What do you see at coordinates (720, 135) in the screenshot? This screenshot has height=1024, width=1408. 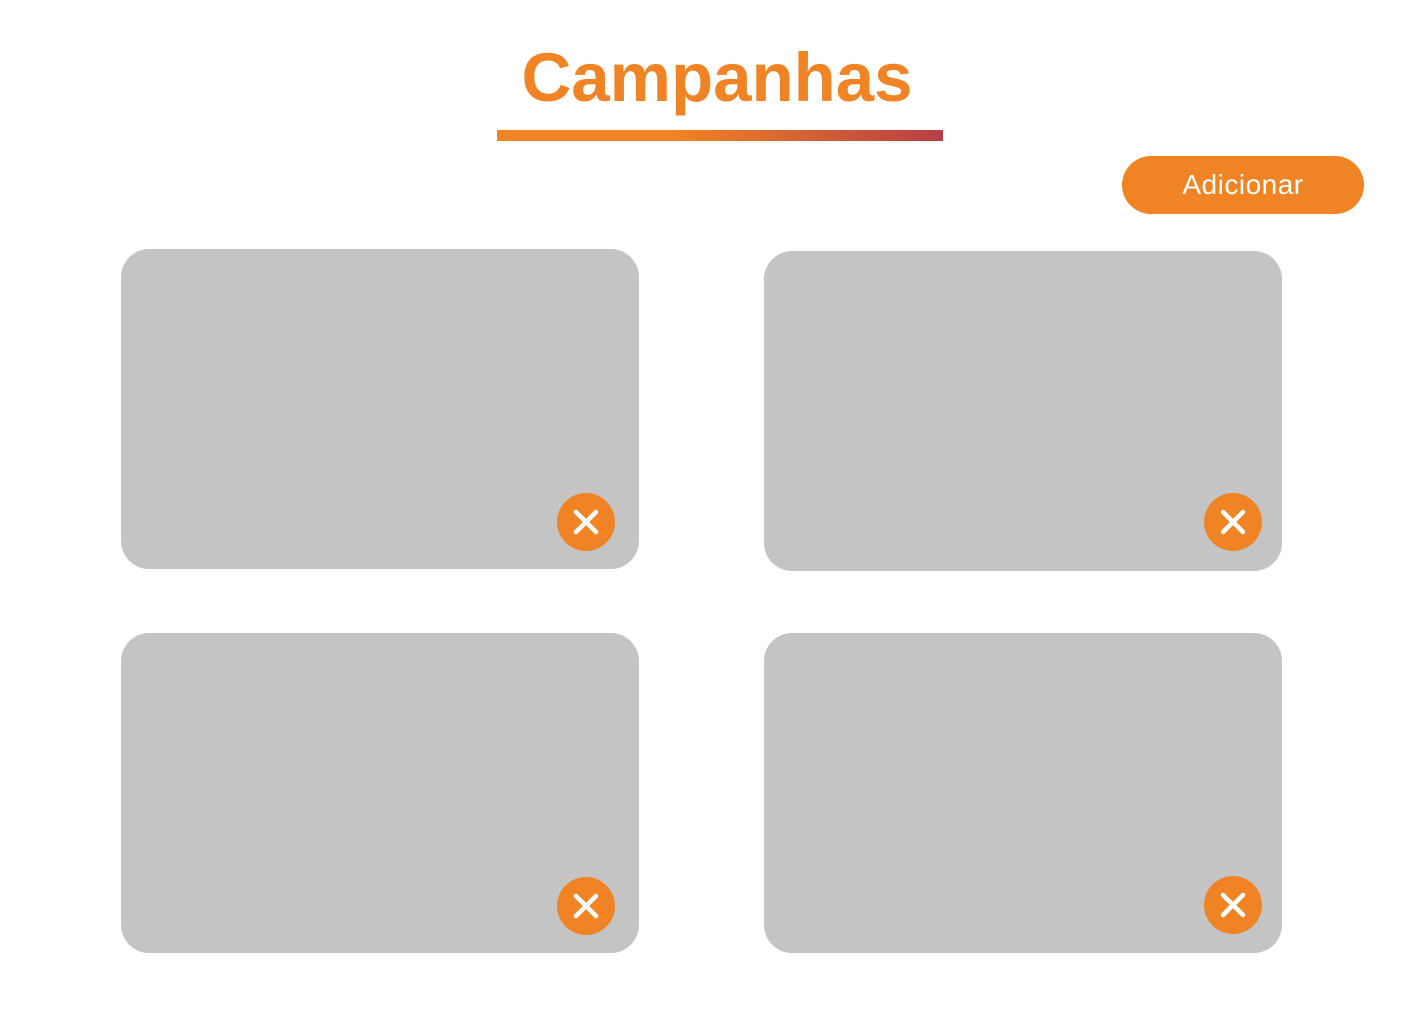 I see `title-underline` at bounding box center [720, 135].